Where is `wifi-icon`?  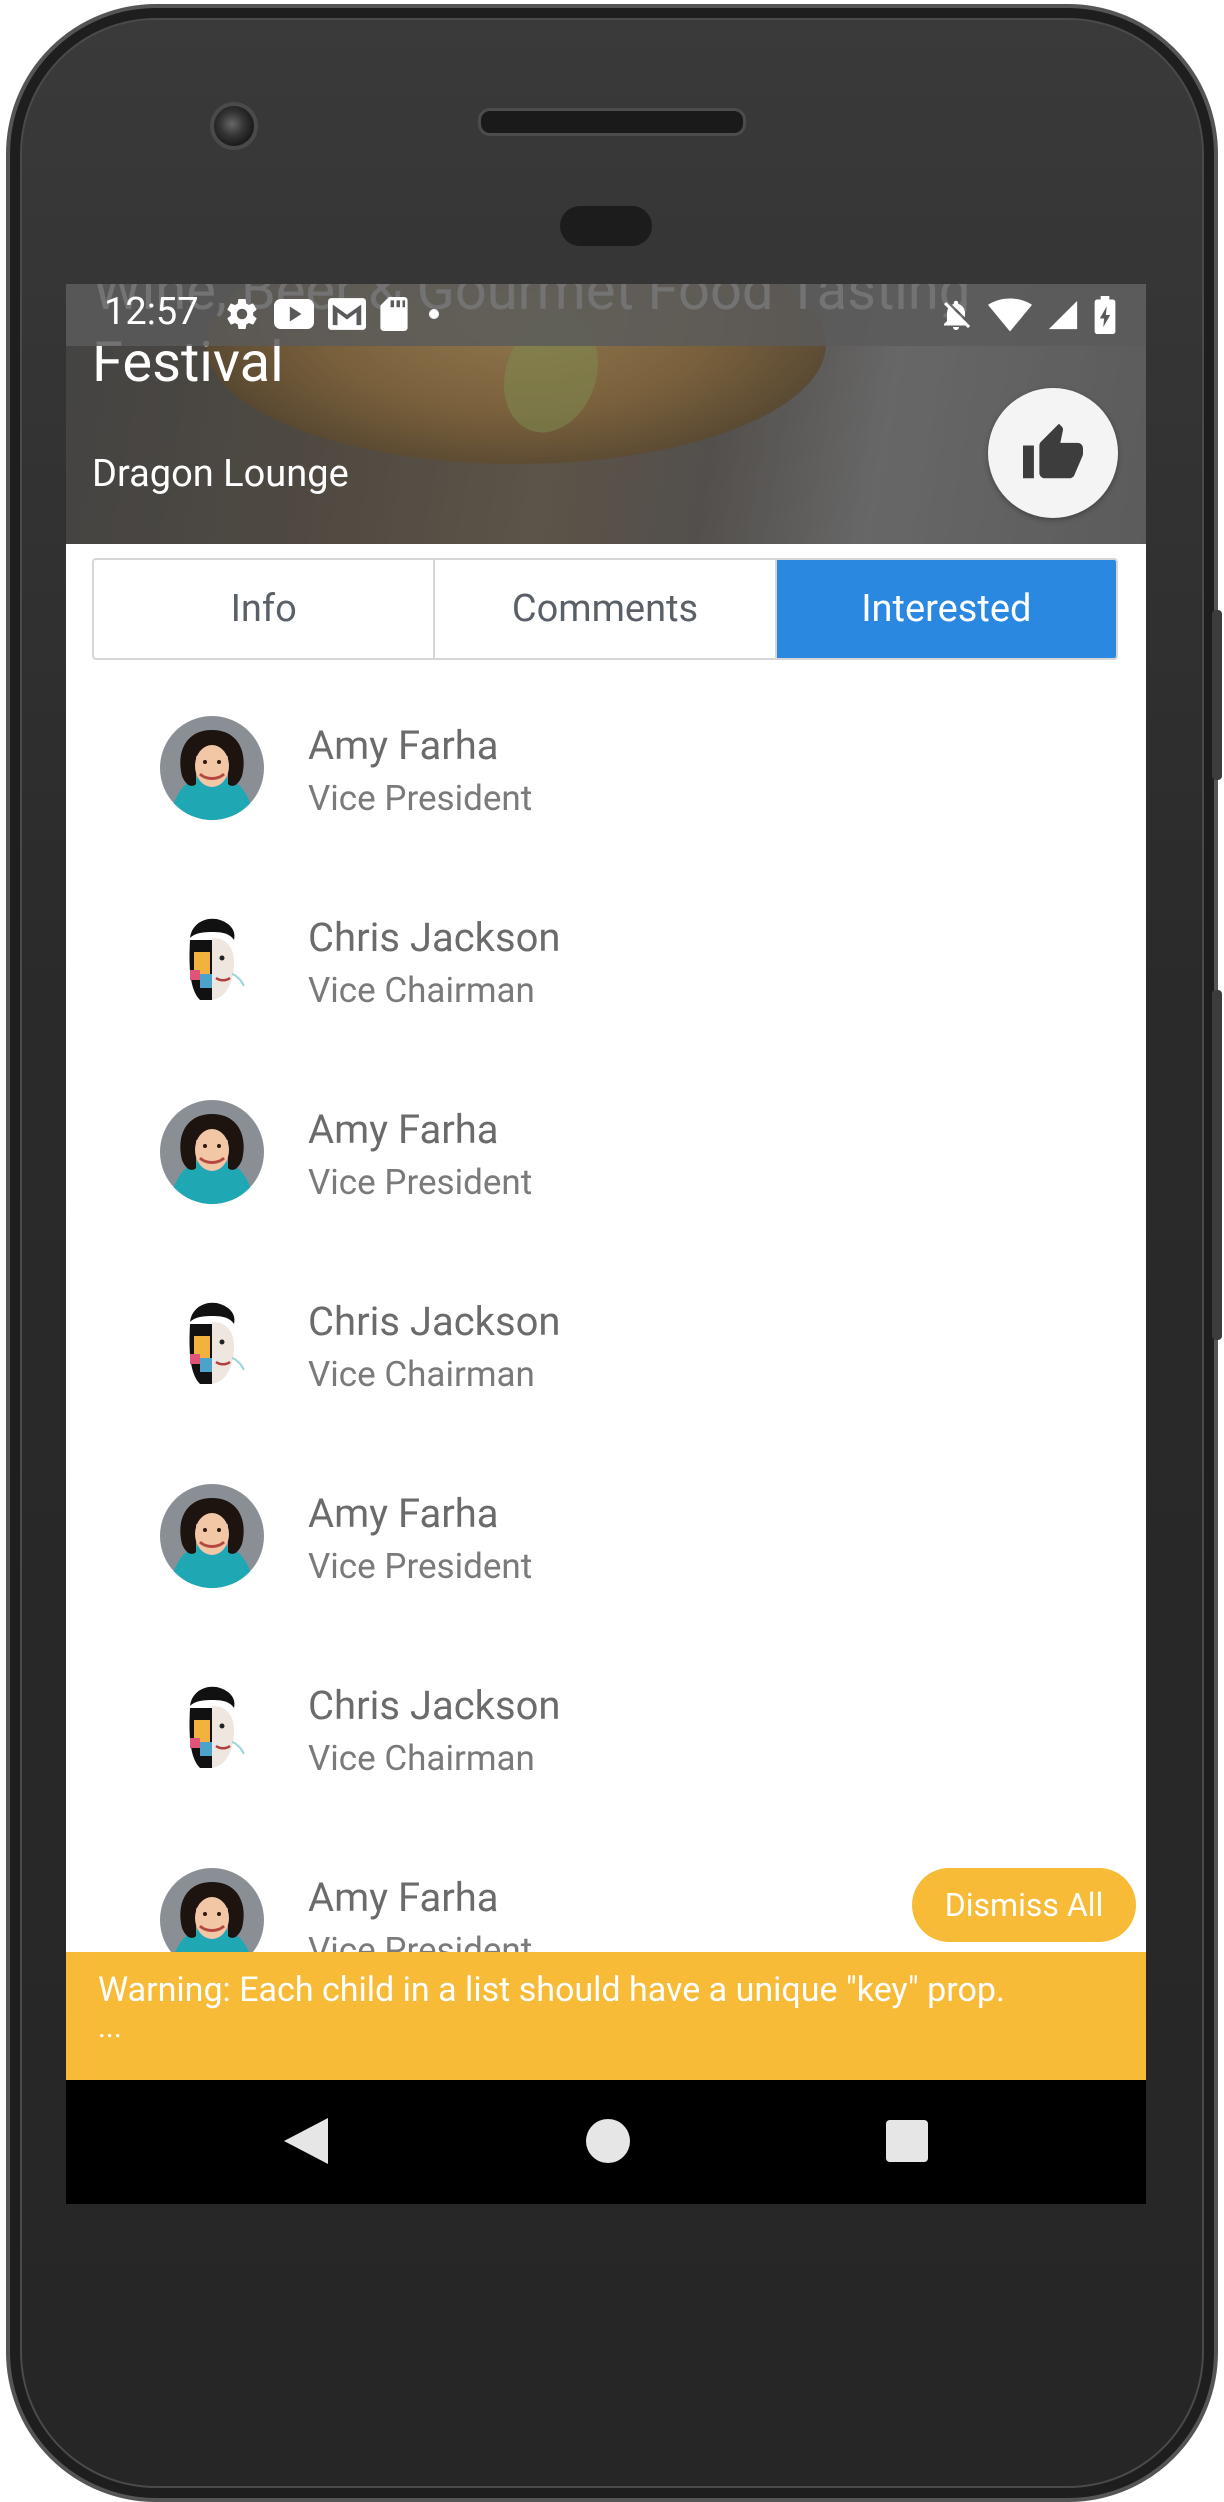
wifi-icon is located at coordinates (1010, 317).